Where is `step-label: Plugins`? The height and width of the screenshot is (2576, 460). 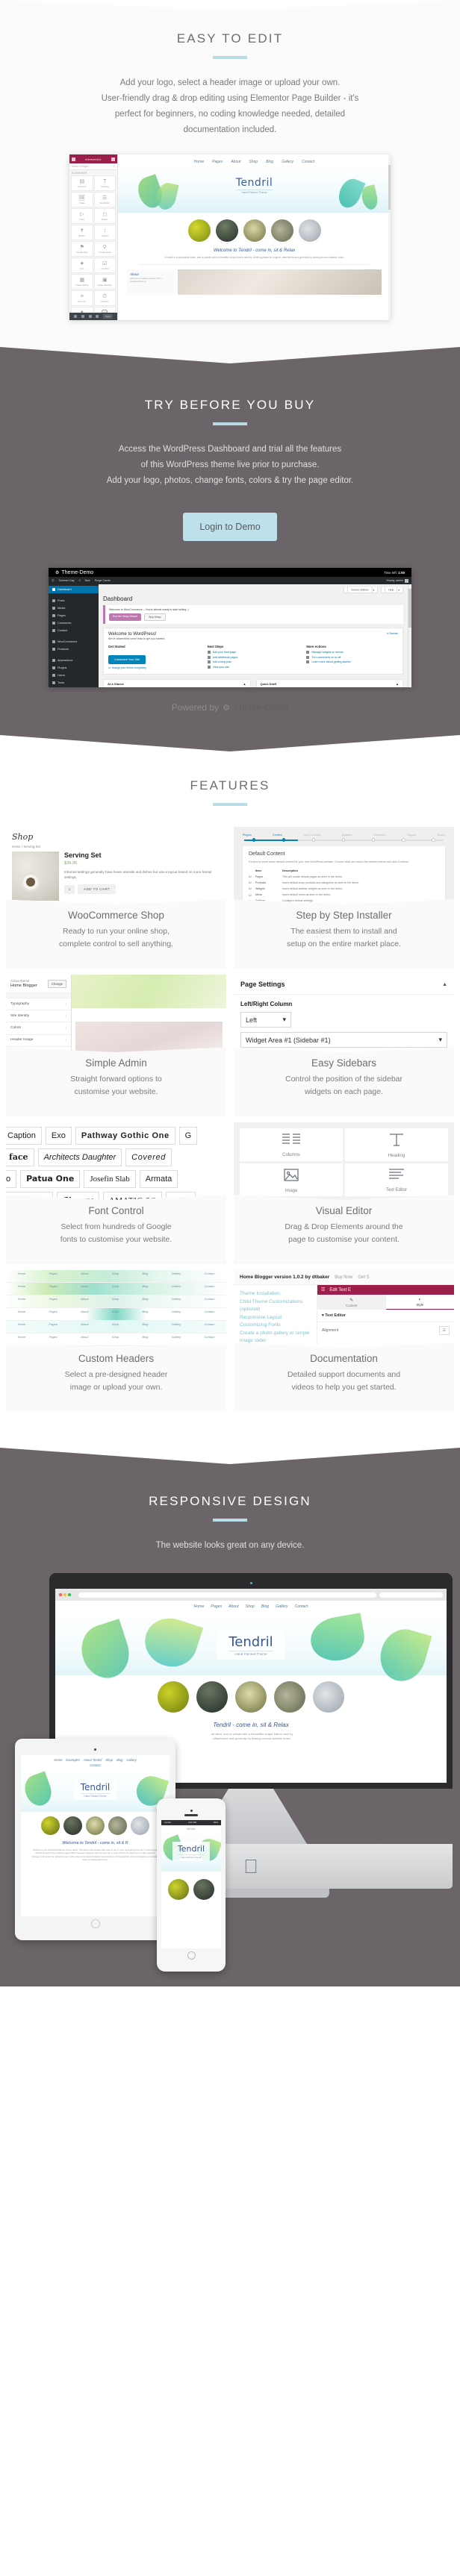
step-label: Plugins is located at coordinates (248, 835).